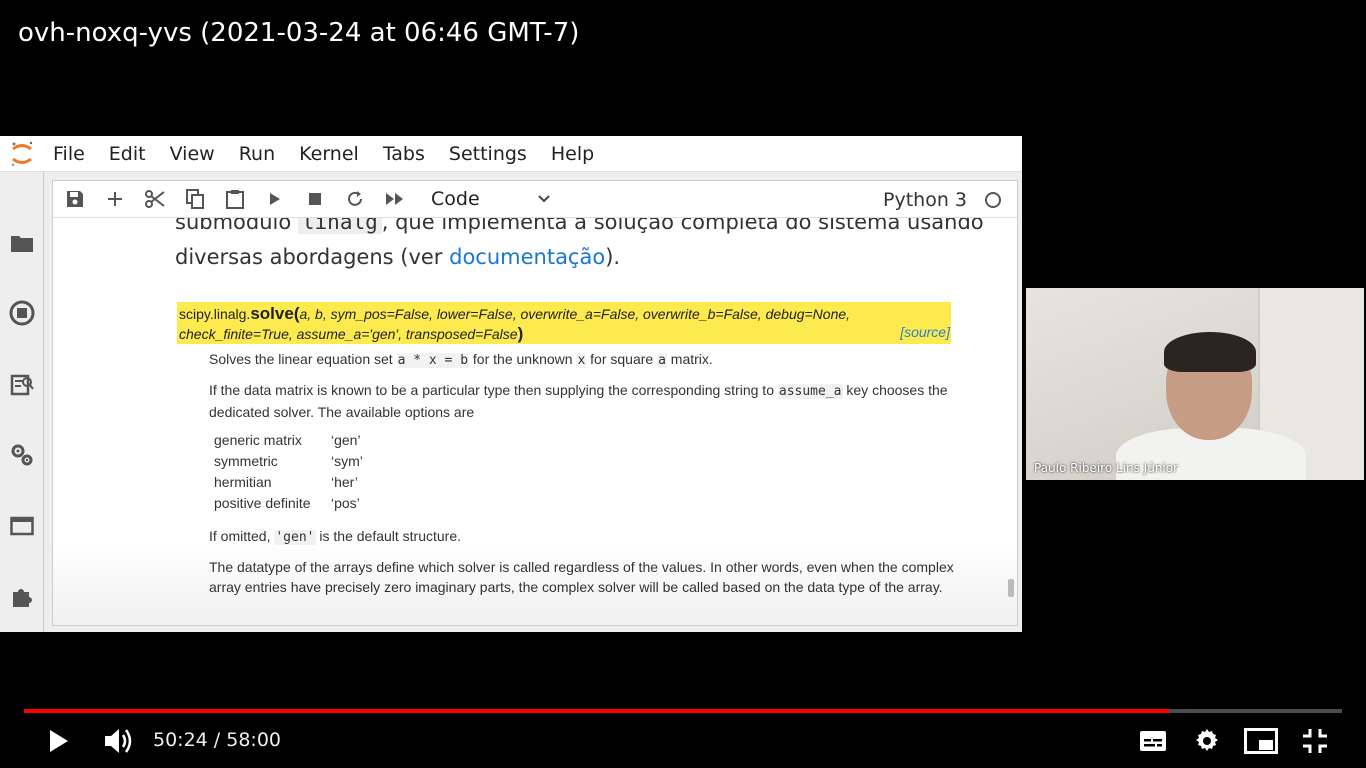 The image size is (1366, 768). I want to click on interrupt-button, so click(315, 199).